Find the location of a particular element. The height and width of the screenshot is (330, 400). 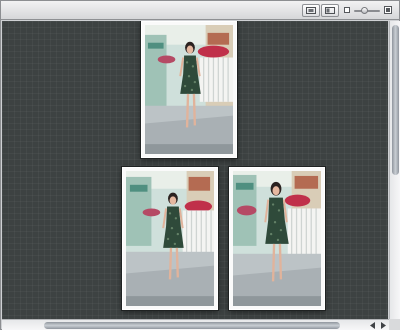

photo-thumbnail-top is located at coordinates (189, 89).